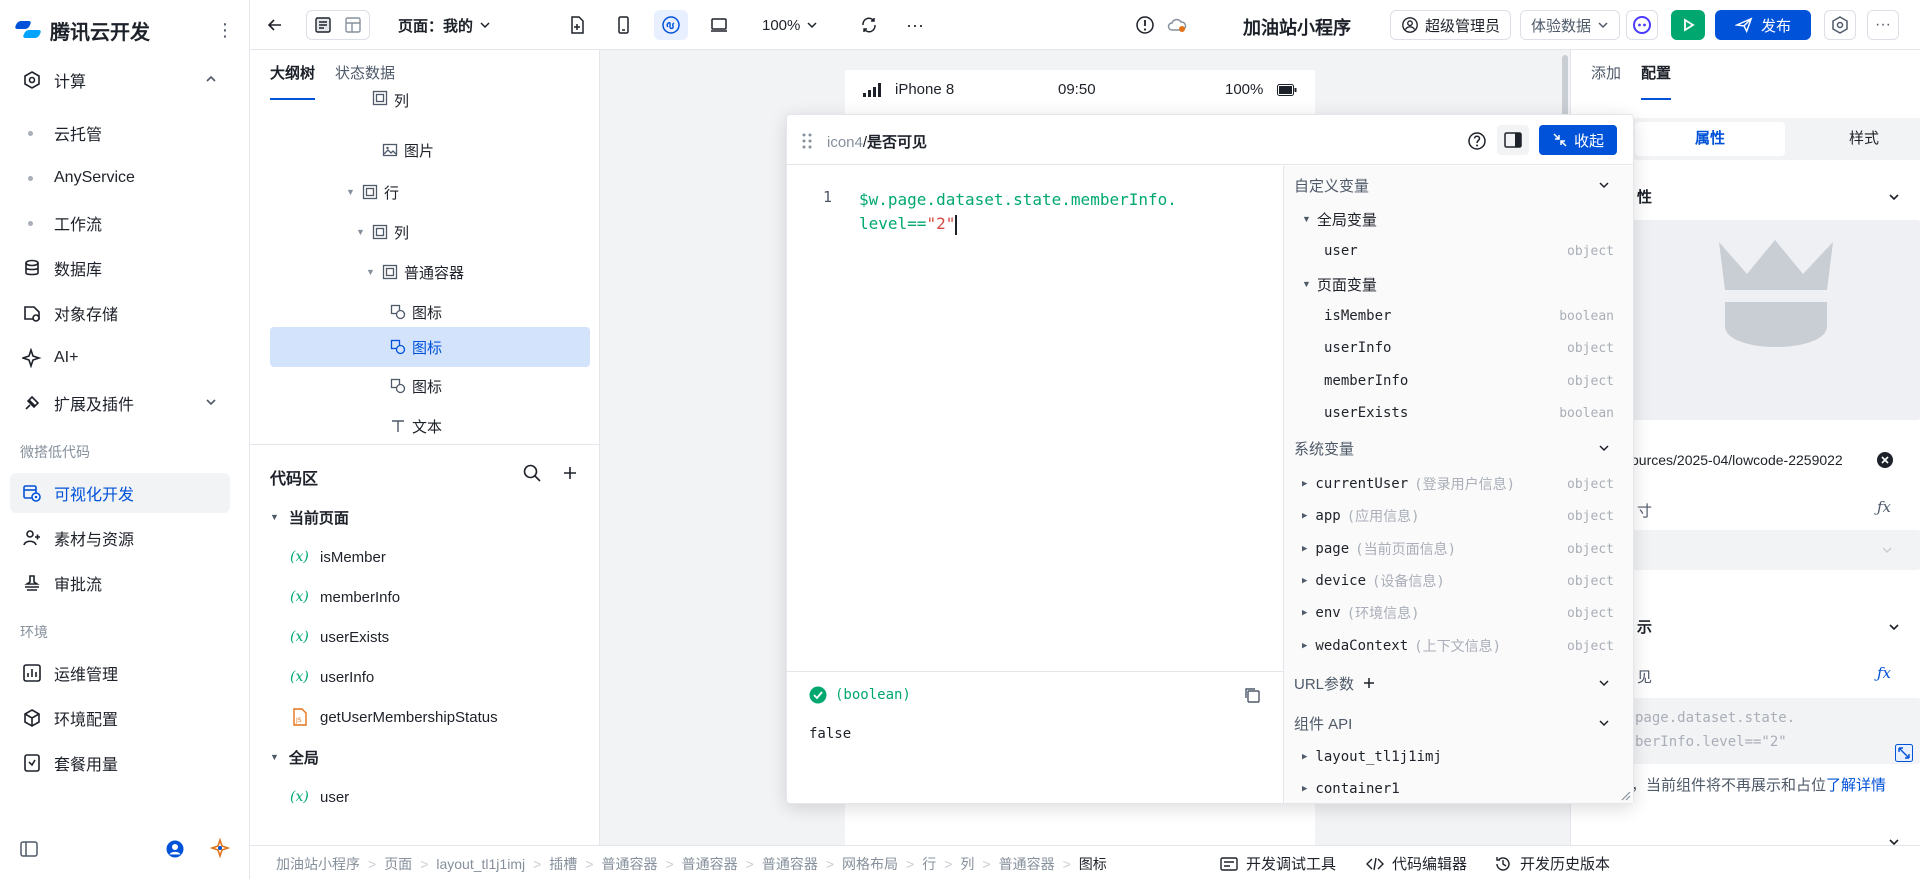 This screenshot has height=879, width=1920. What do you see at coordinates (1854, 139) in the screenshot?
I see `segment-style: 样式` at bounding box center [1854, 139].